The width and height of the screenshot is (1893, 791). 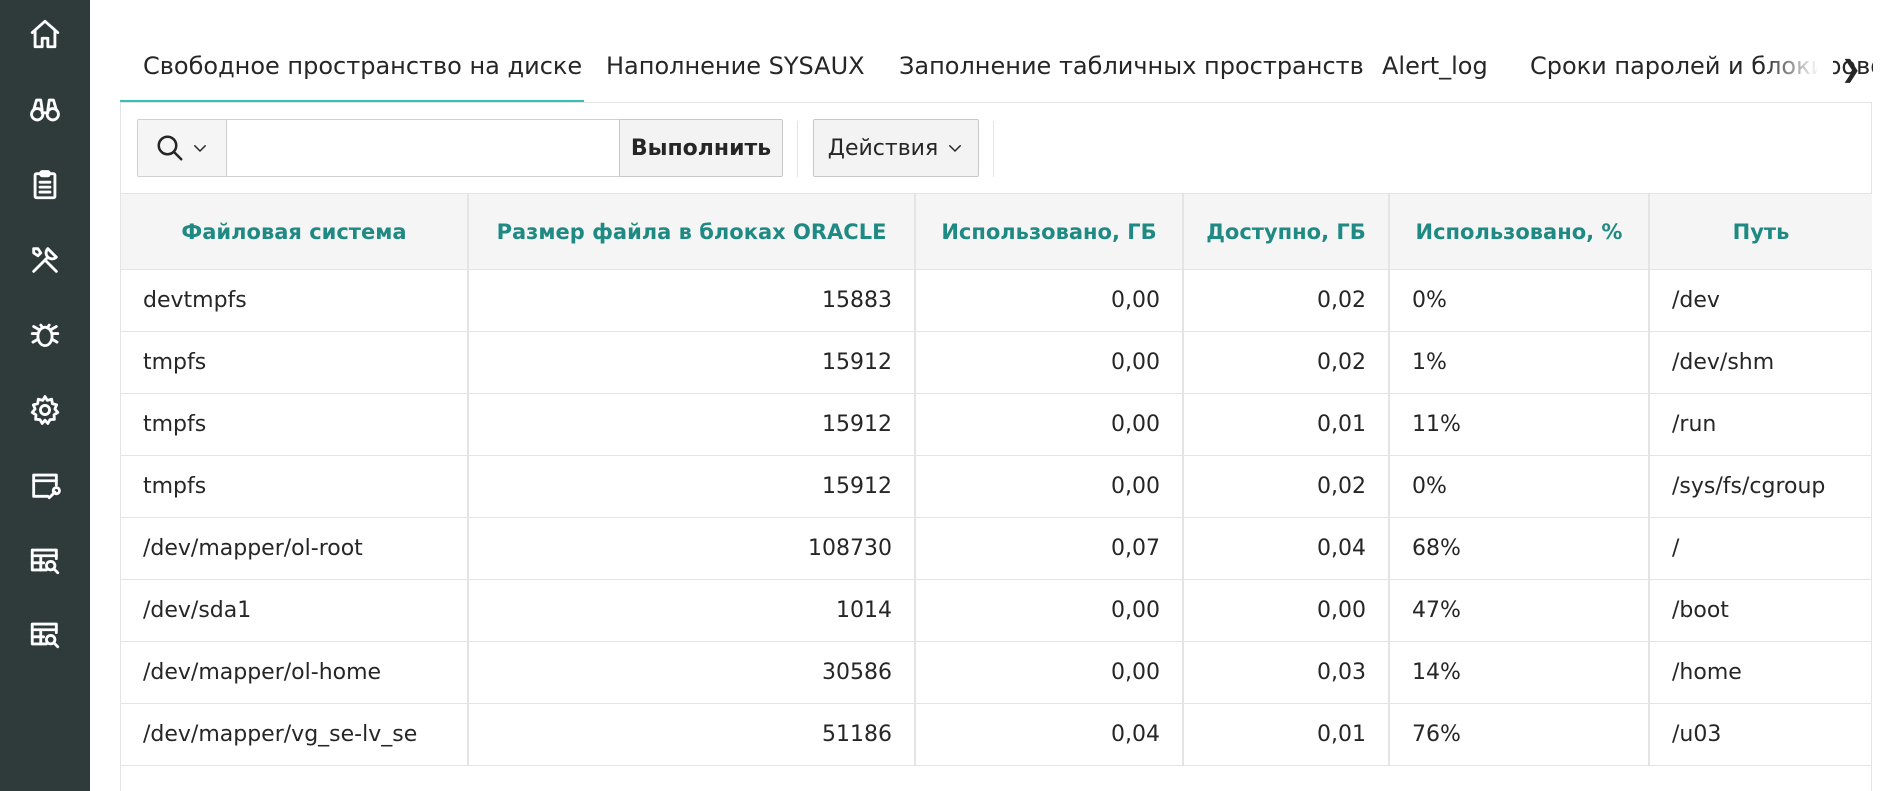 I want to click on tab-tablespace-fill: Заполнение табличных пространств, so click(x=1131, y=72).